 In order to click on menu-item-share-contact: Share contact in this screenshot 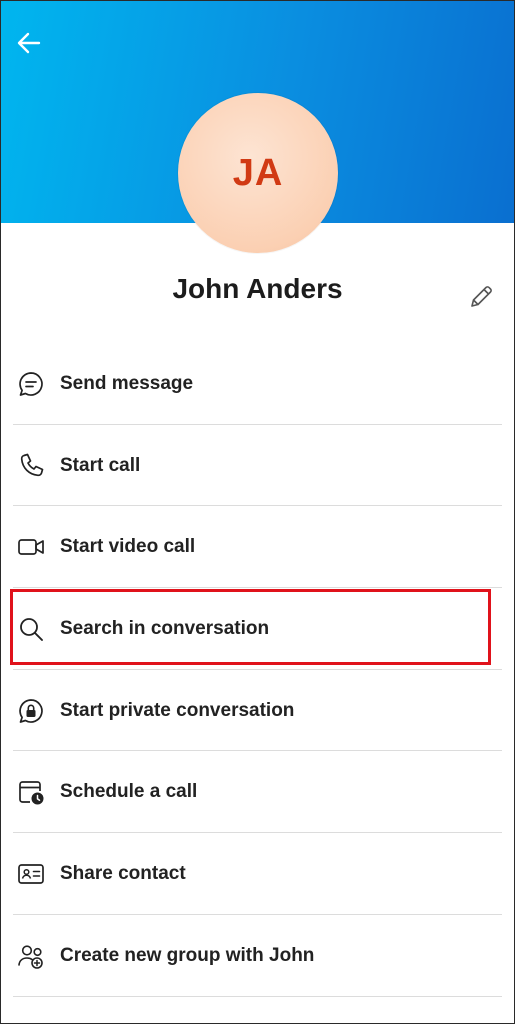, I will do `click(257, 874)`.